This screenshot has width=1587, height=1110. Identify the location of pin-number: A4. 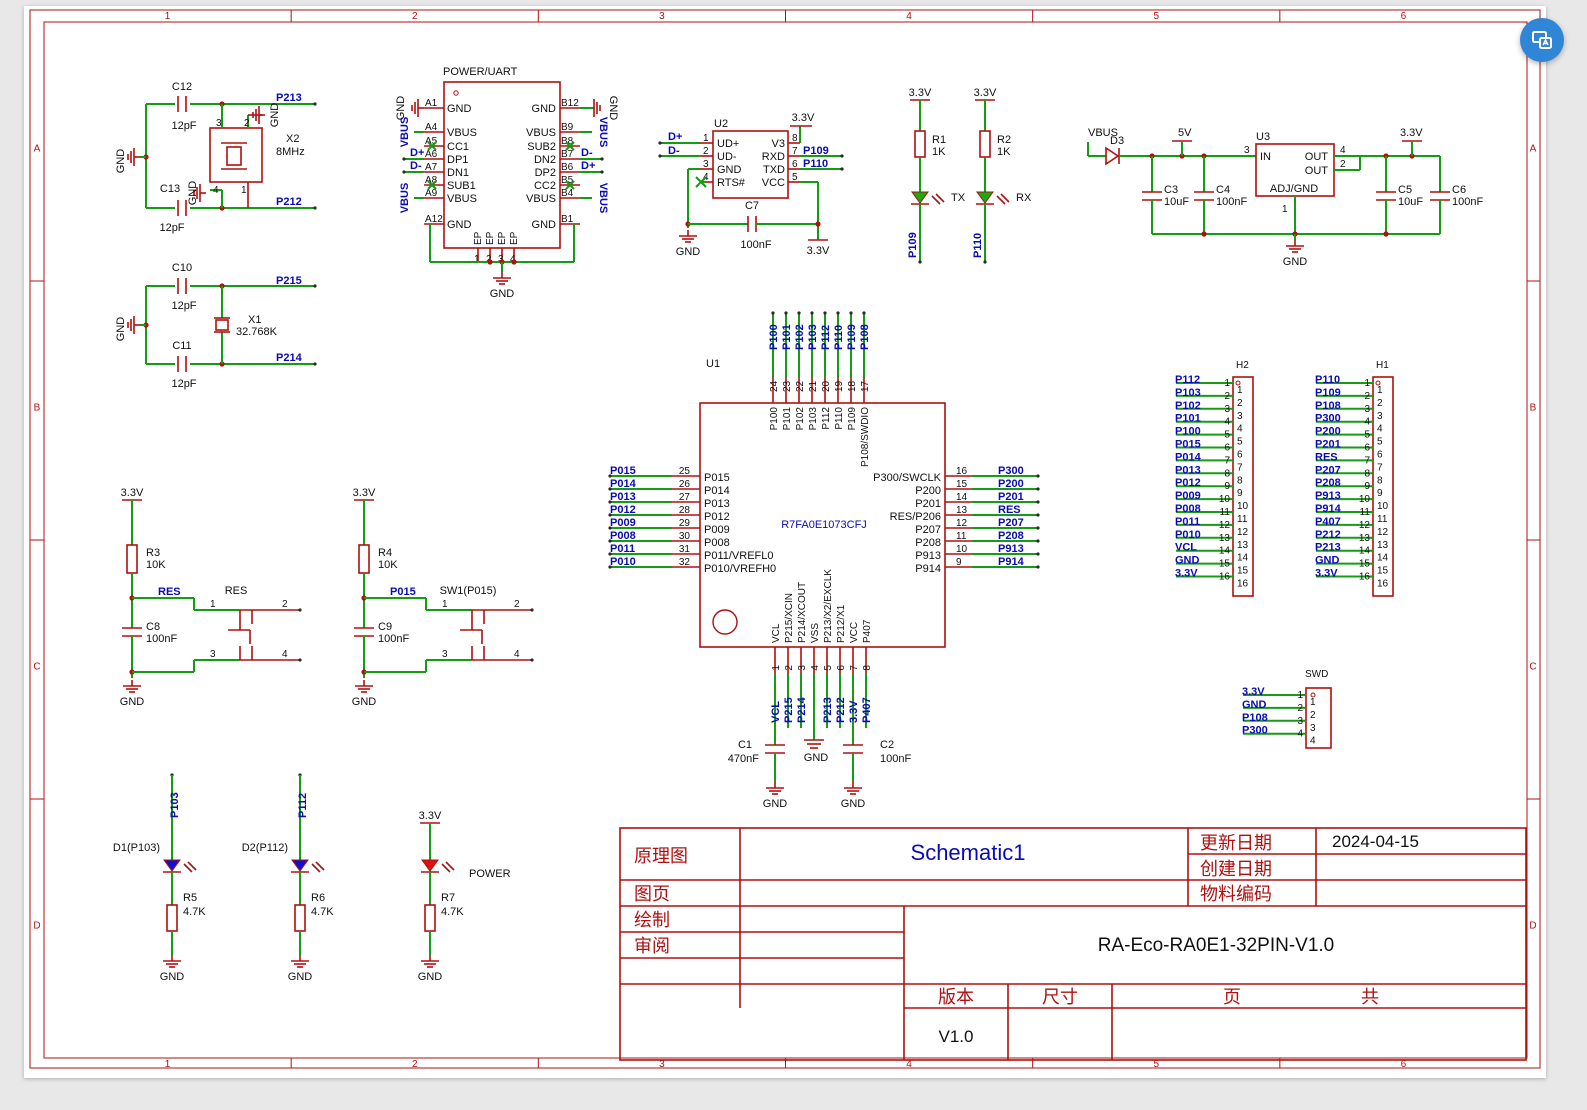
(431, 127).